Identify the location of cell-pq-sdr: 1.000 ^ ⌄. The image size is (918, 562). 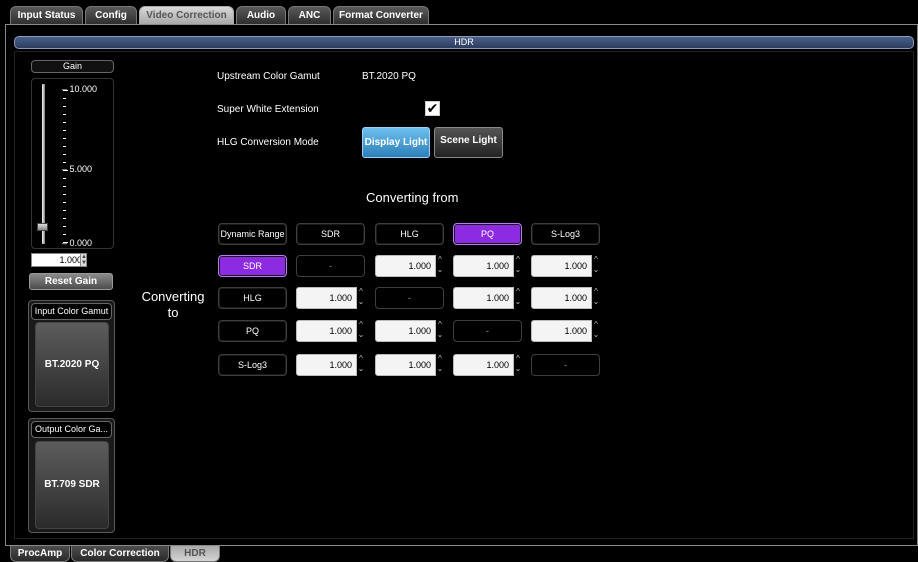
(330, 331).